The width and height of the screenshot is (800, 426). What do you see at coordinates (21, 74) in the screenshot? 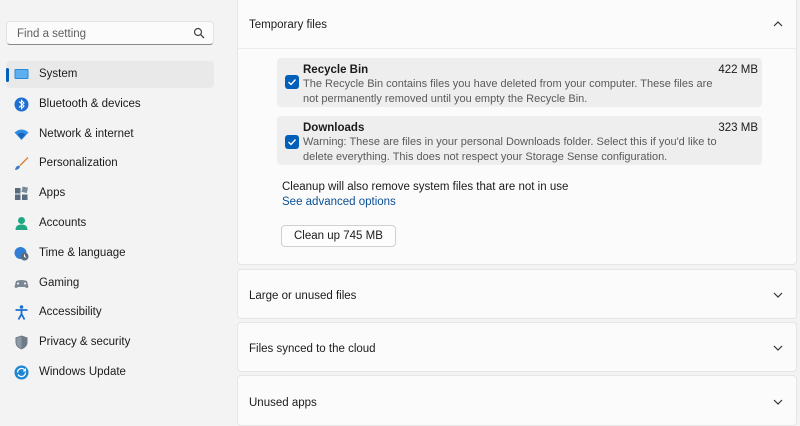
I see `system-icon` at bounding box center [21, 74].